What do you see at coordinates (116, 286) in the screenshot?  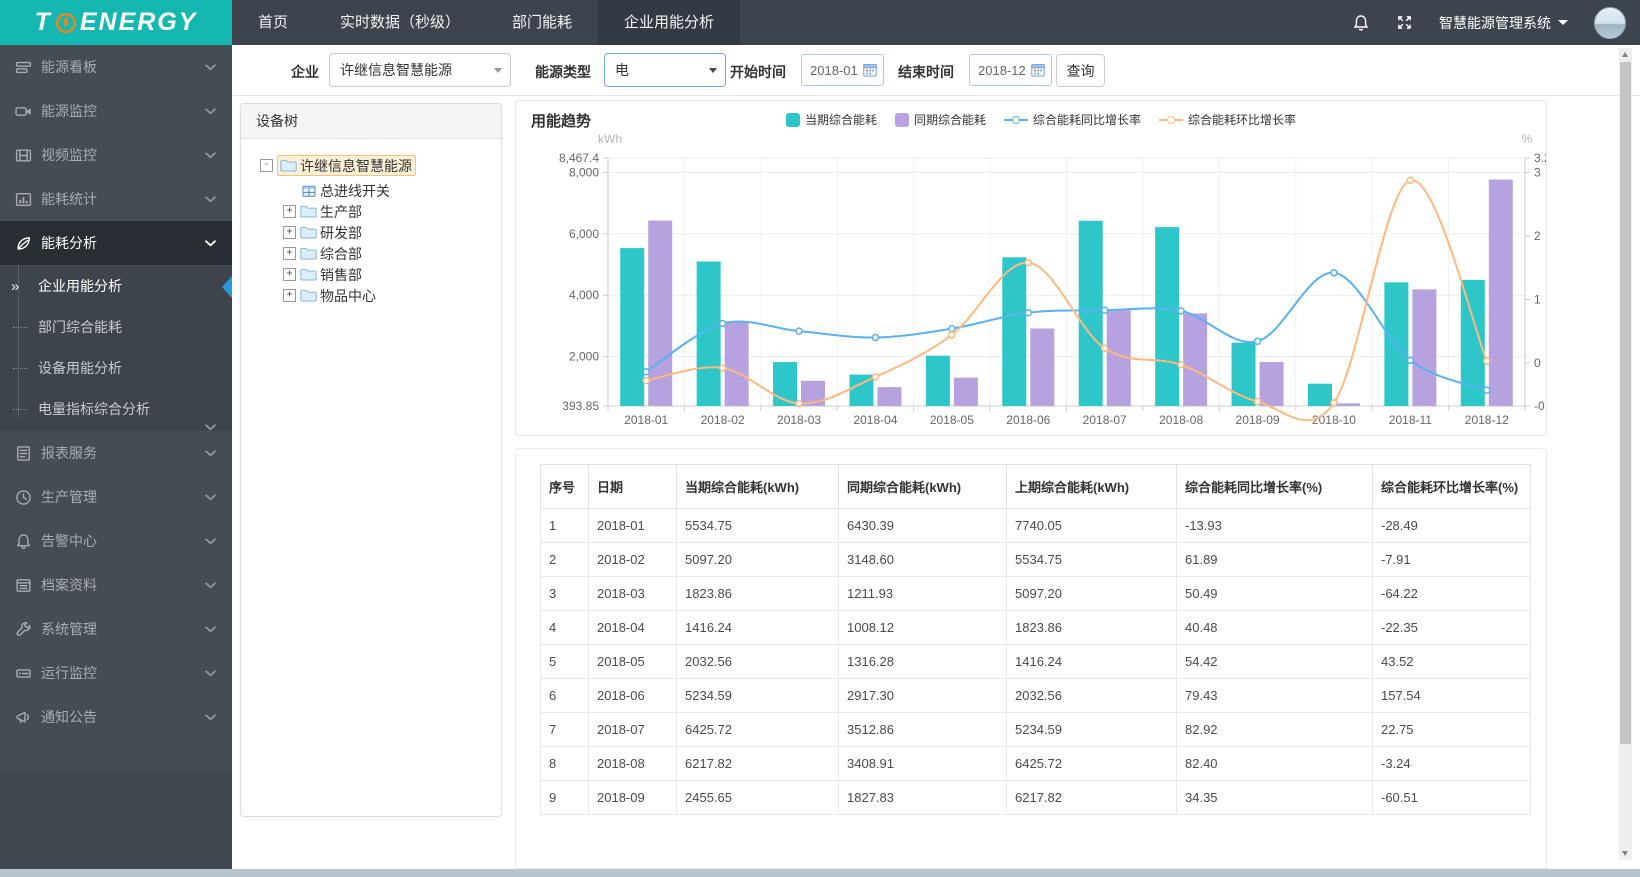 I see `sidebar-subitem: » 企业用能分析` at bounding box center [116, 286].